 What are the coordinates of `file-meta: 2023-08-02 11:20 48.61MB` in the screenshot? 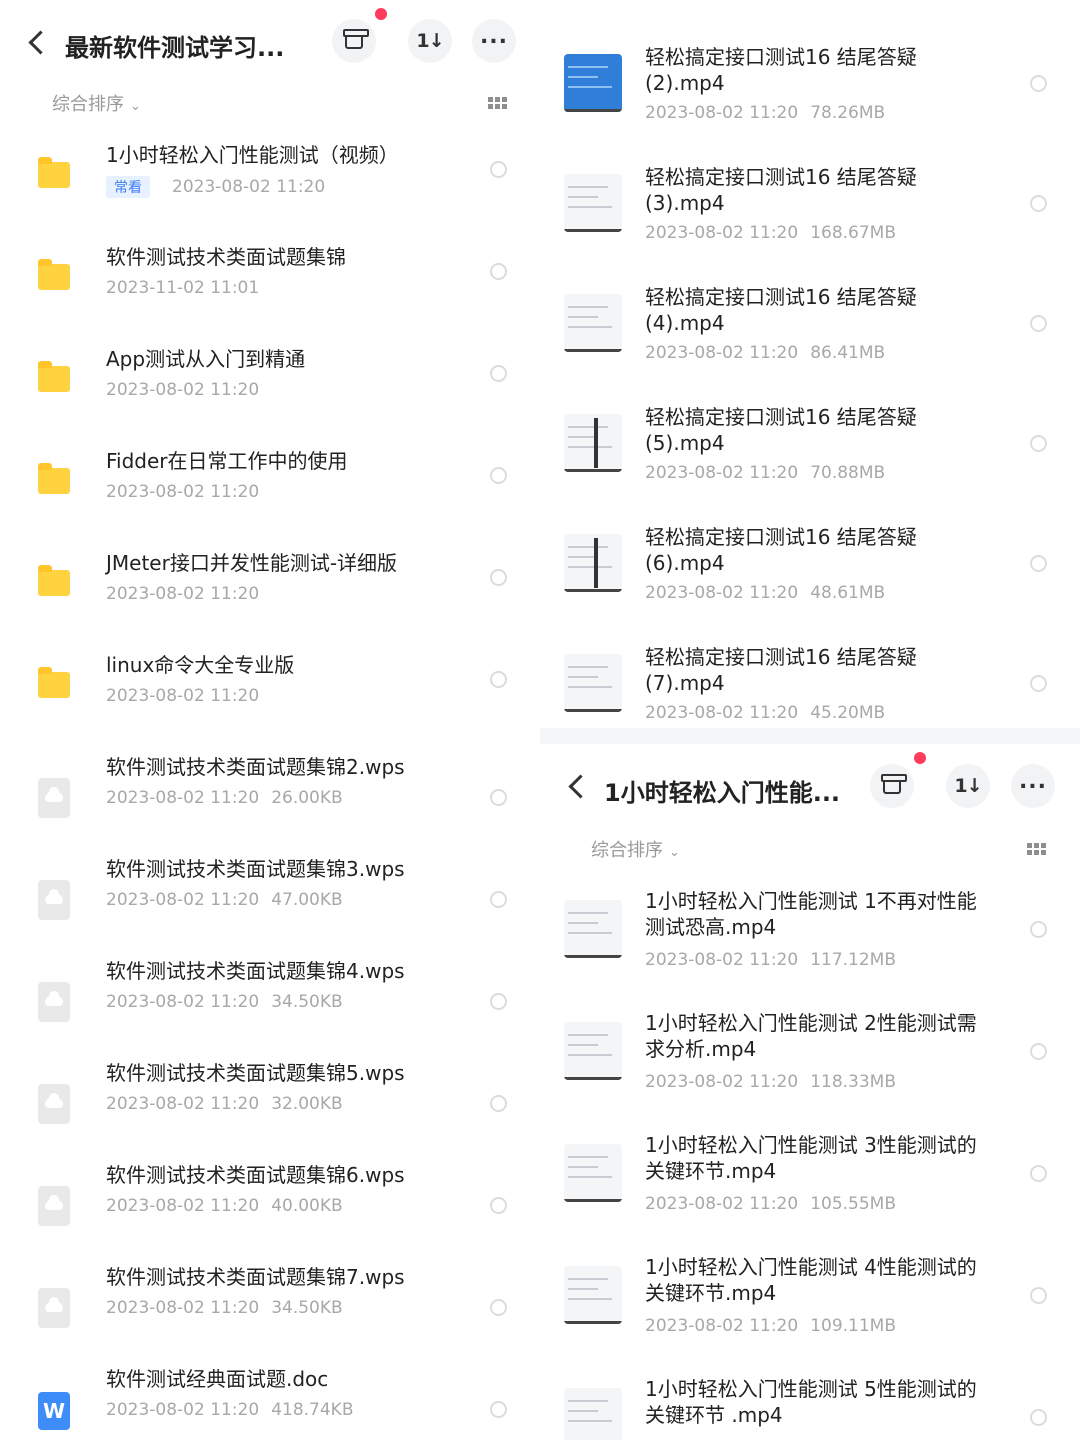 It's located at (765, 593).